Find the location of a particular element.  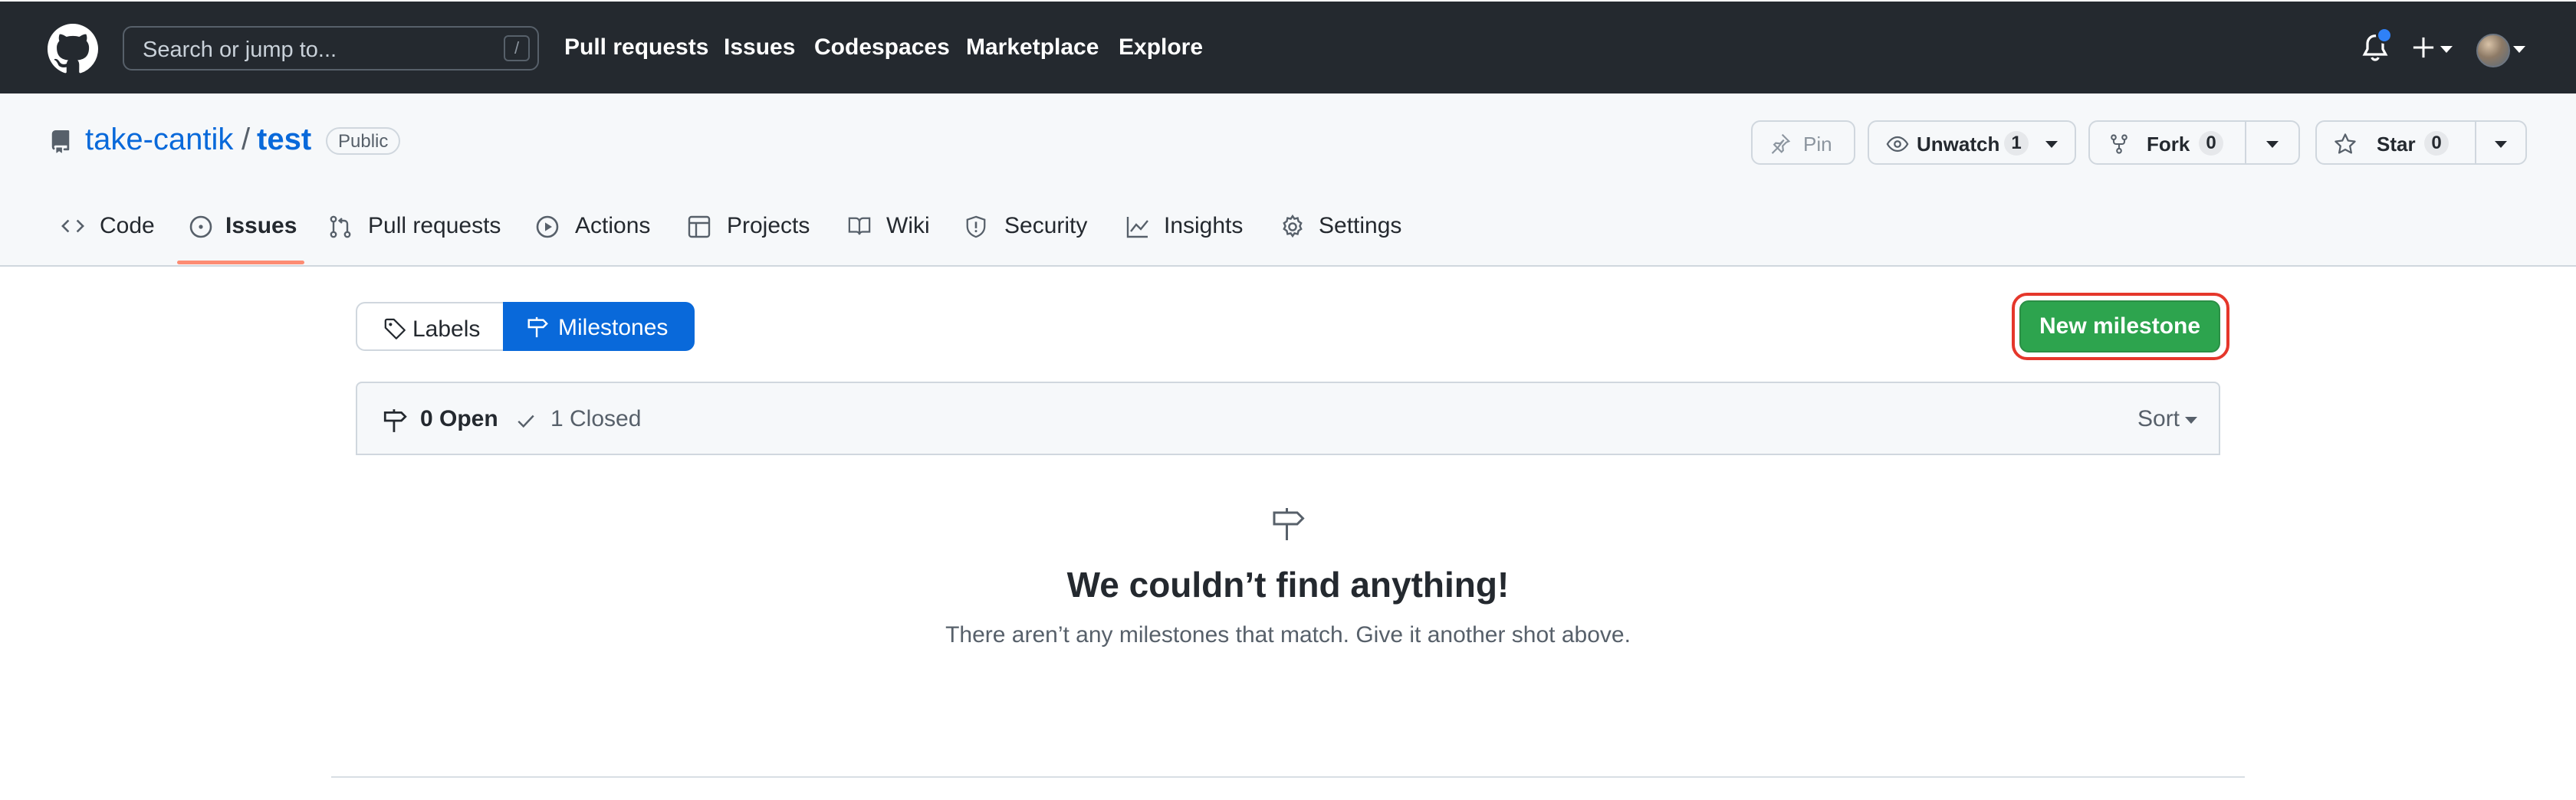

create-menu-caret-icon is located at coordinates (2446, 49).